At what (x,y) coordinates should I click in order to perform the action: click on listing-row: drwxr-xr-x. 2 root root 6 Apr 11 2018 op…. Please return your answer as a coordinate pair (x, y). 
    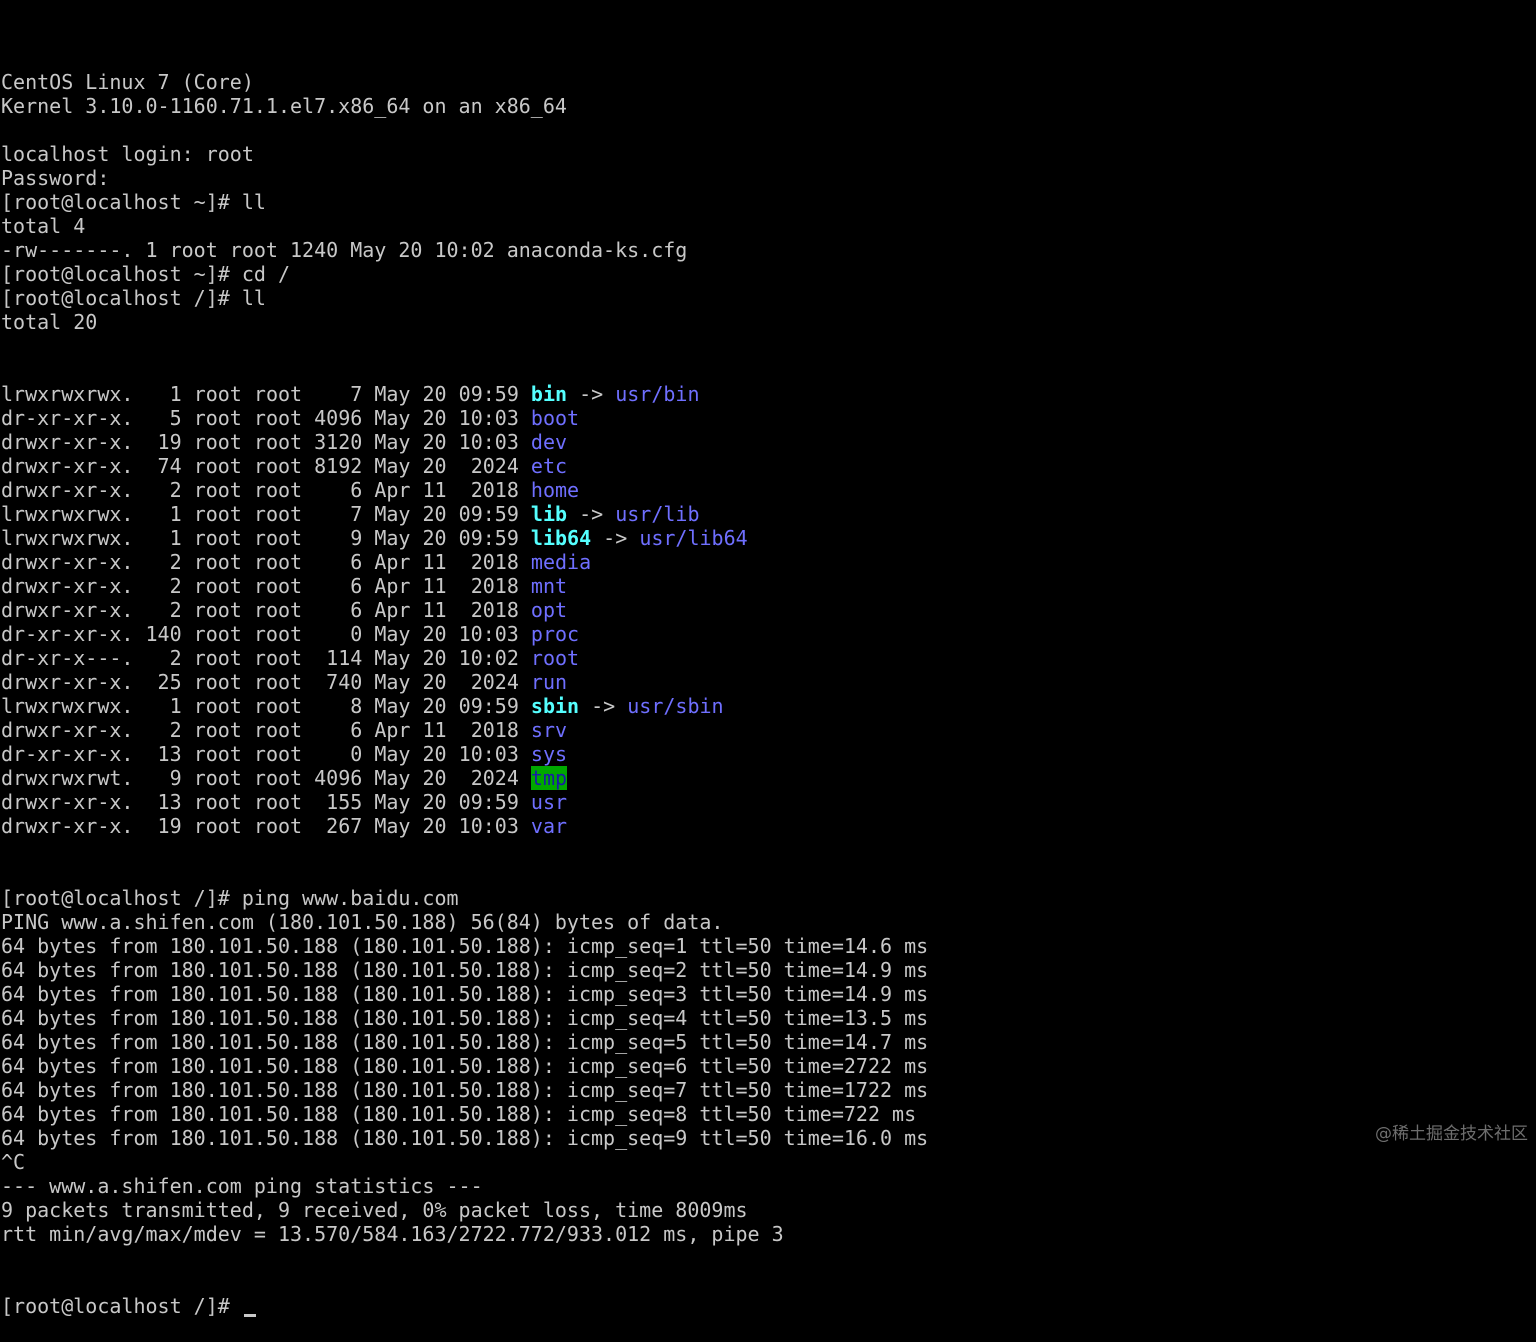
    Looking at the image, I should click on (766, 610).